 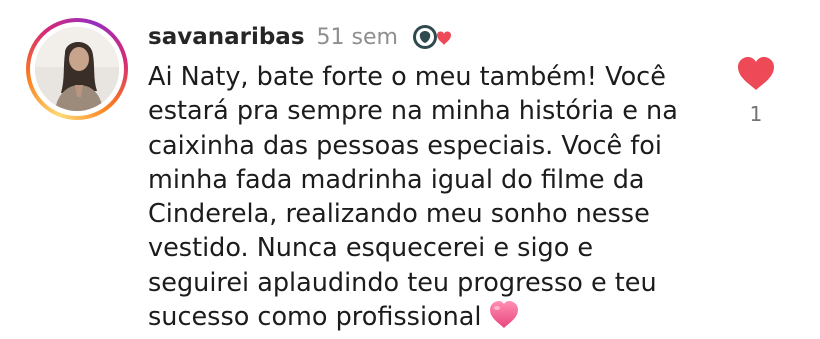 What do you see at coordinates (407, 77) in the screenshot?
I see `comment-line: Ai Naty, bate forte o meu também! Você` at bounding box center [407, 77].